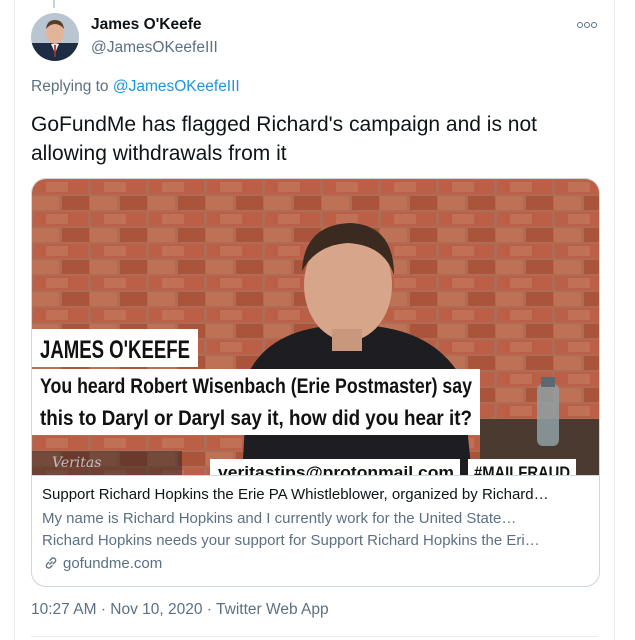 This screenshot has width=635, height=640. I want to click on card-domain-text: gofundme.com, so click(113, 563).